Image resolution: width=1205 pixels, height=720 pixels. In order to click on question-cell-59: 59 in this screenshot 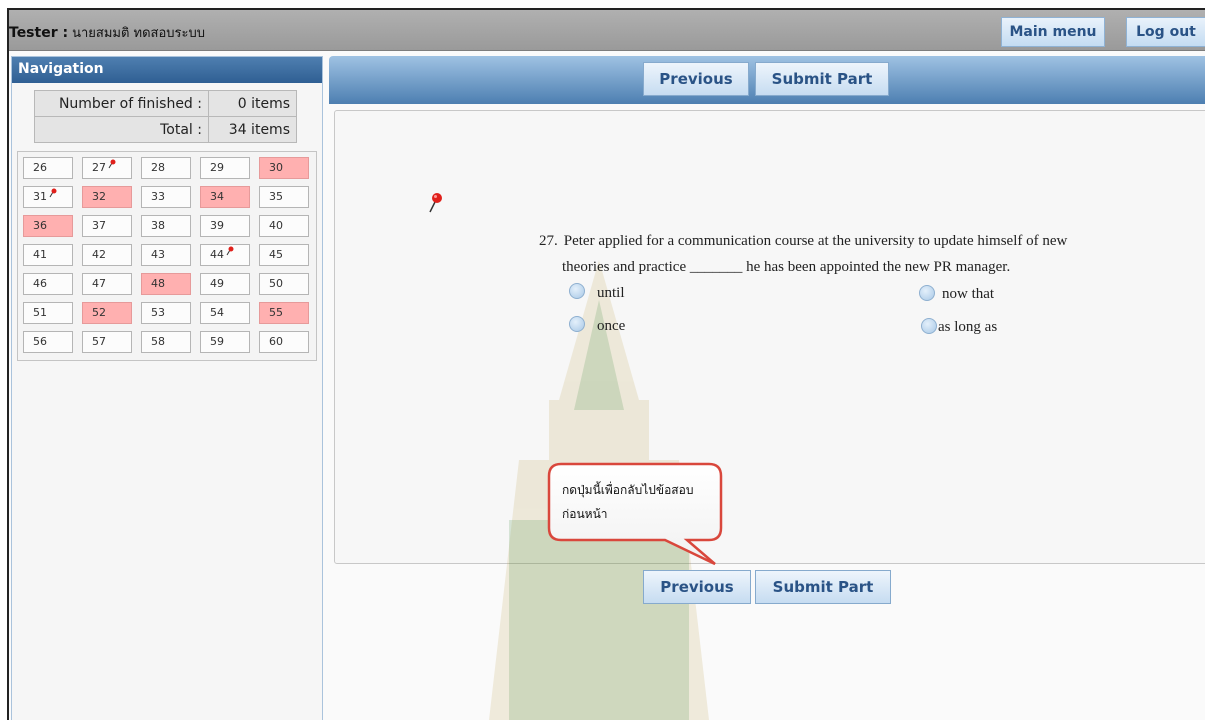, I will do `click(225, 342)`.